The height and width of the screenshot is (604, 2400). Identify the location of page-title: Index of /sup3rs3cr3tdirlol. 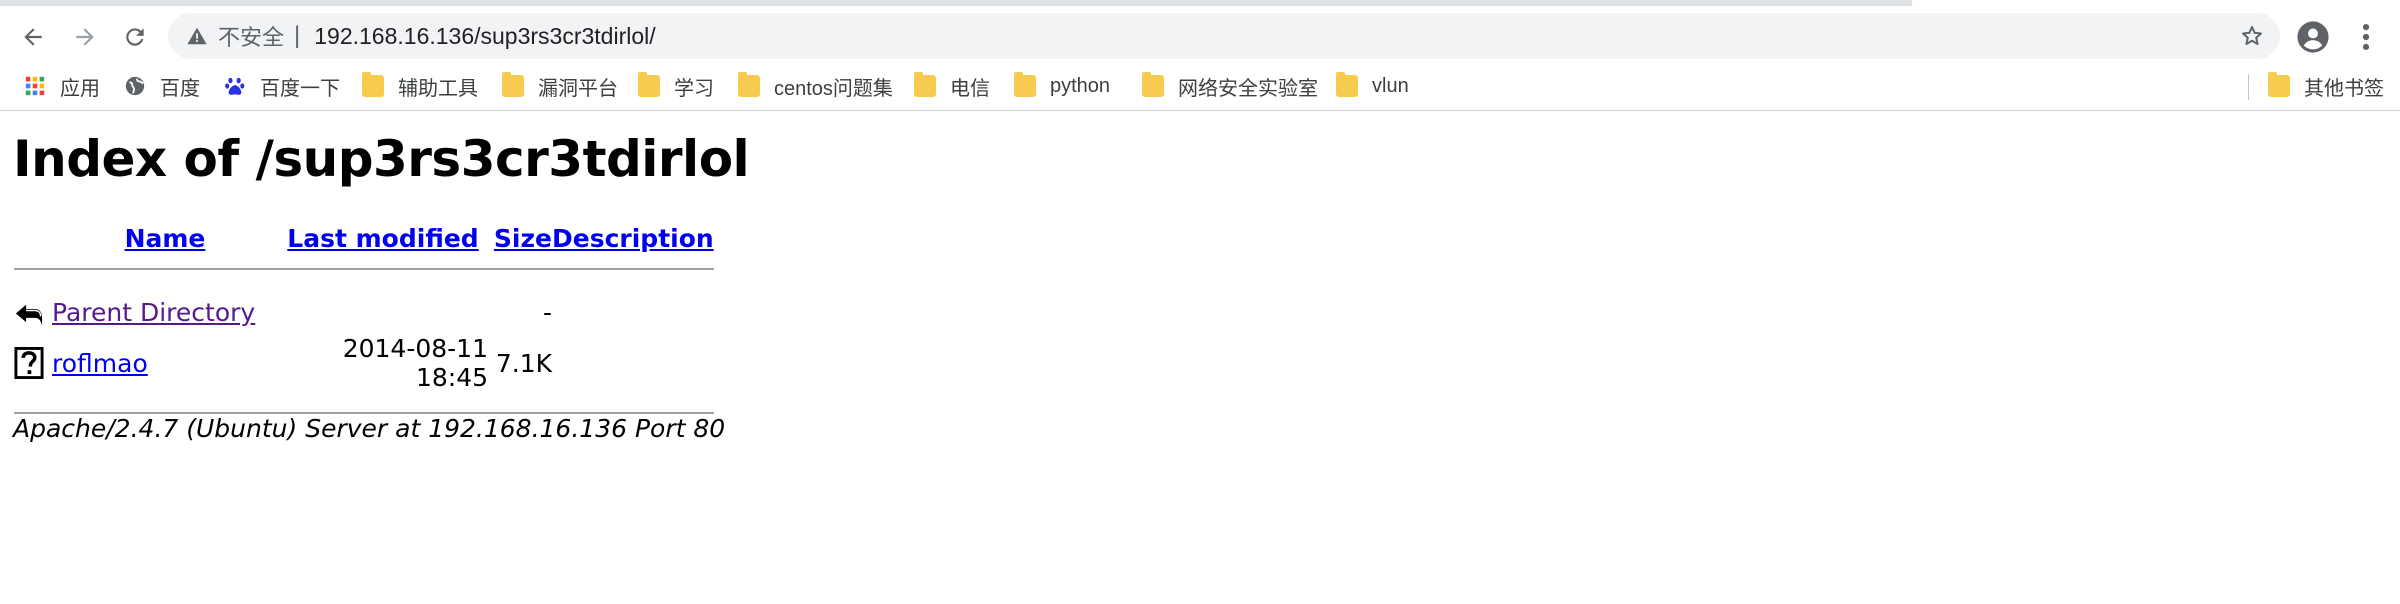
(381, 159).